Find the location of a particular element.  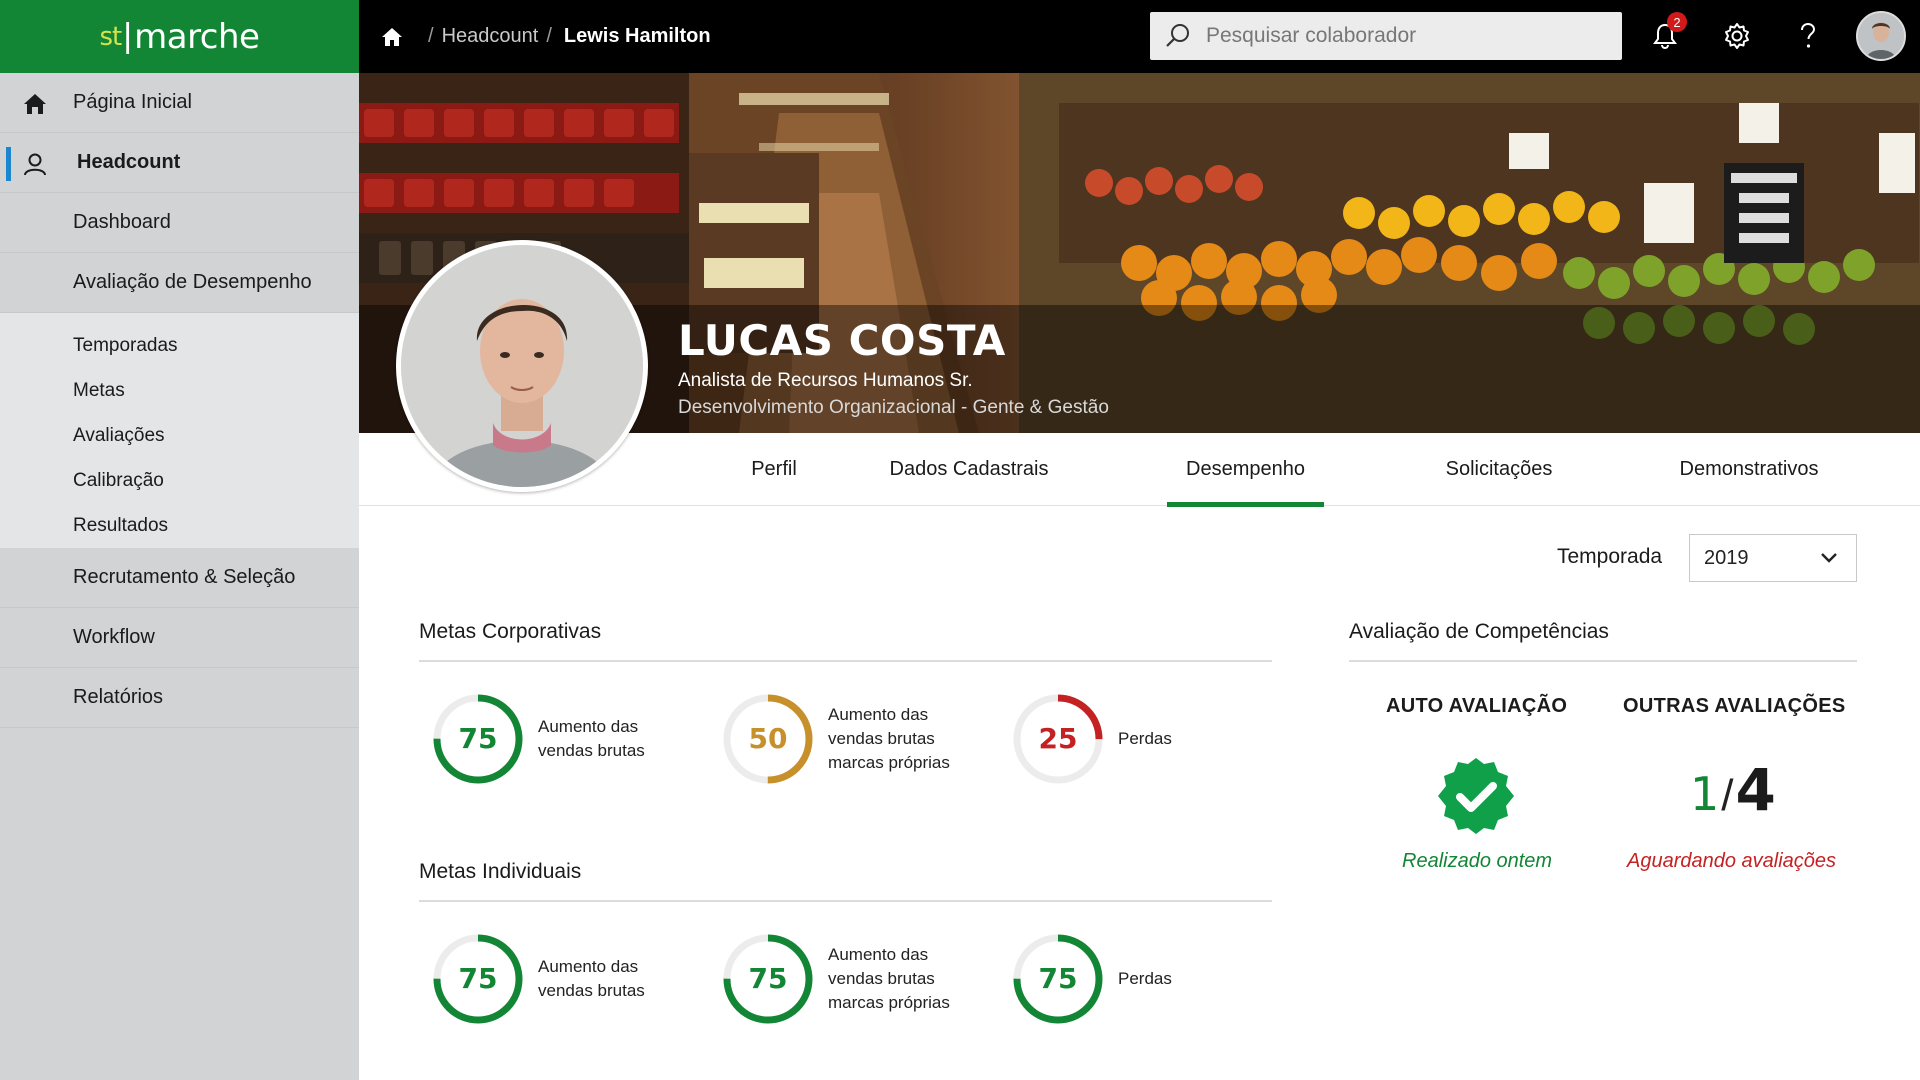

self-evaluation-heading: AUTO AVALIAÇÃO is located at coordinates (1477, 706).